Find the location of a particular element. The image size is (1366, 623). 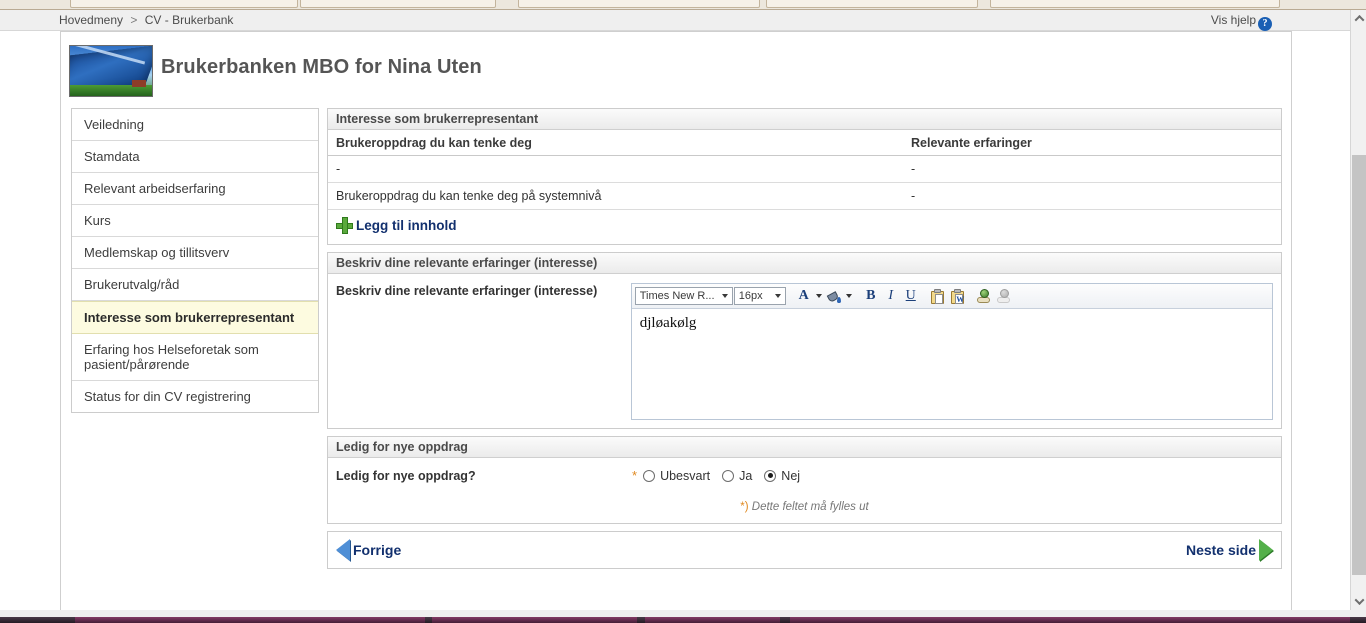

underline-icon: U is located at coordinates (911, 296).